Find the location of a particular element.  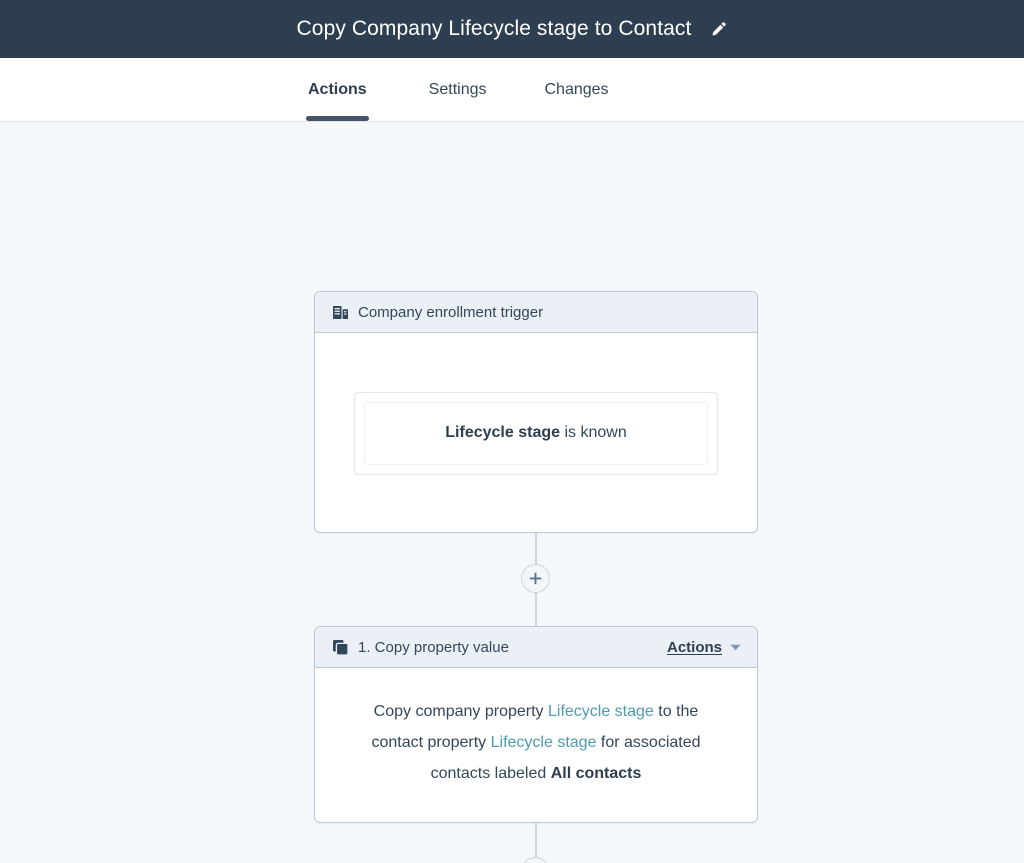

chevron-down-icon is located at coordinates (735, 647).